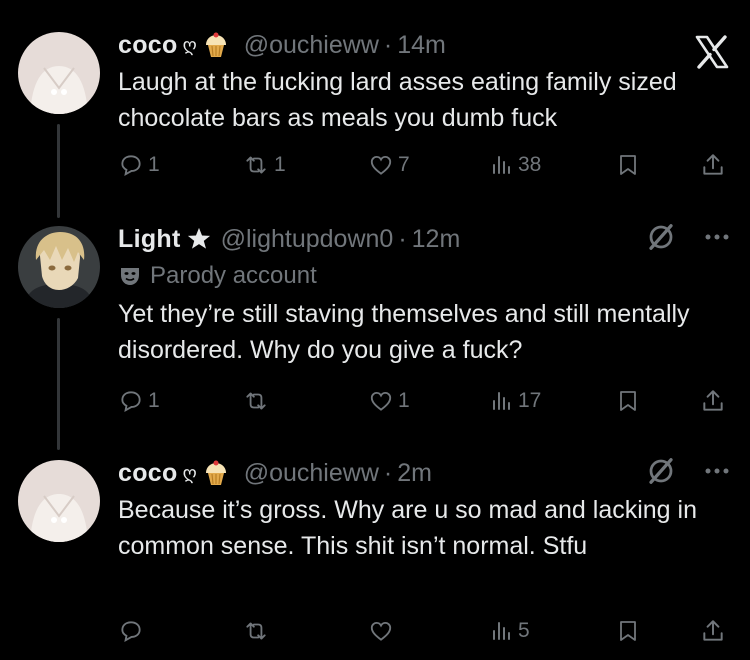  I want to click on handle: @lightupdown0, so click(307, 239).